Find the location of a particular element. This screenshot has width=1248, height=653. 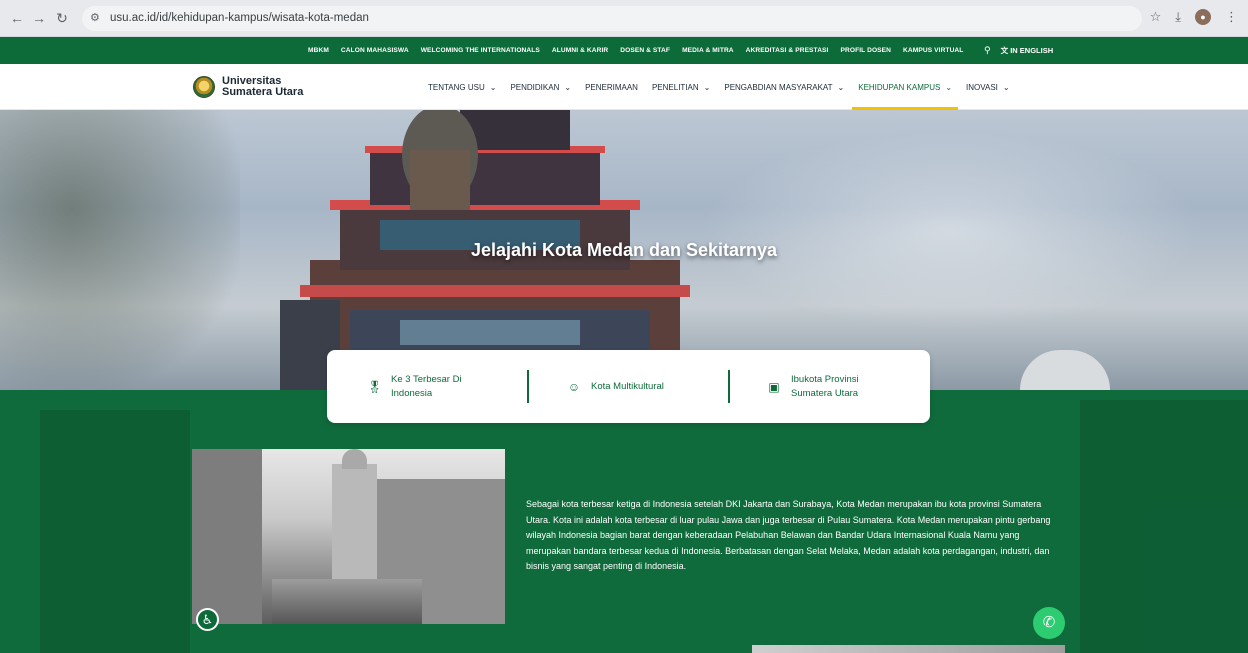

nav-item-tentang-usu: TENTANG USU ⌄ is located at coordinates (462, 87).